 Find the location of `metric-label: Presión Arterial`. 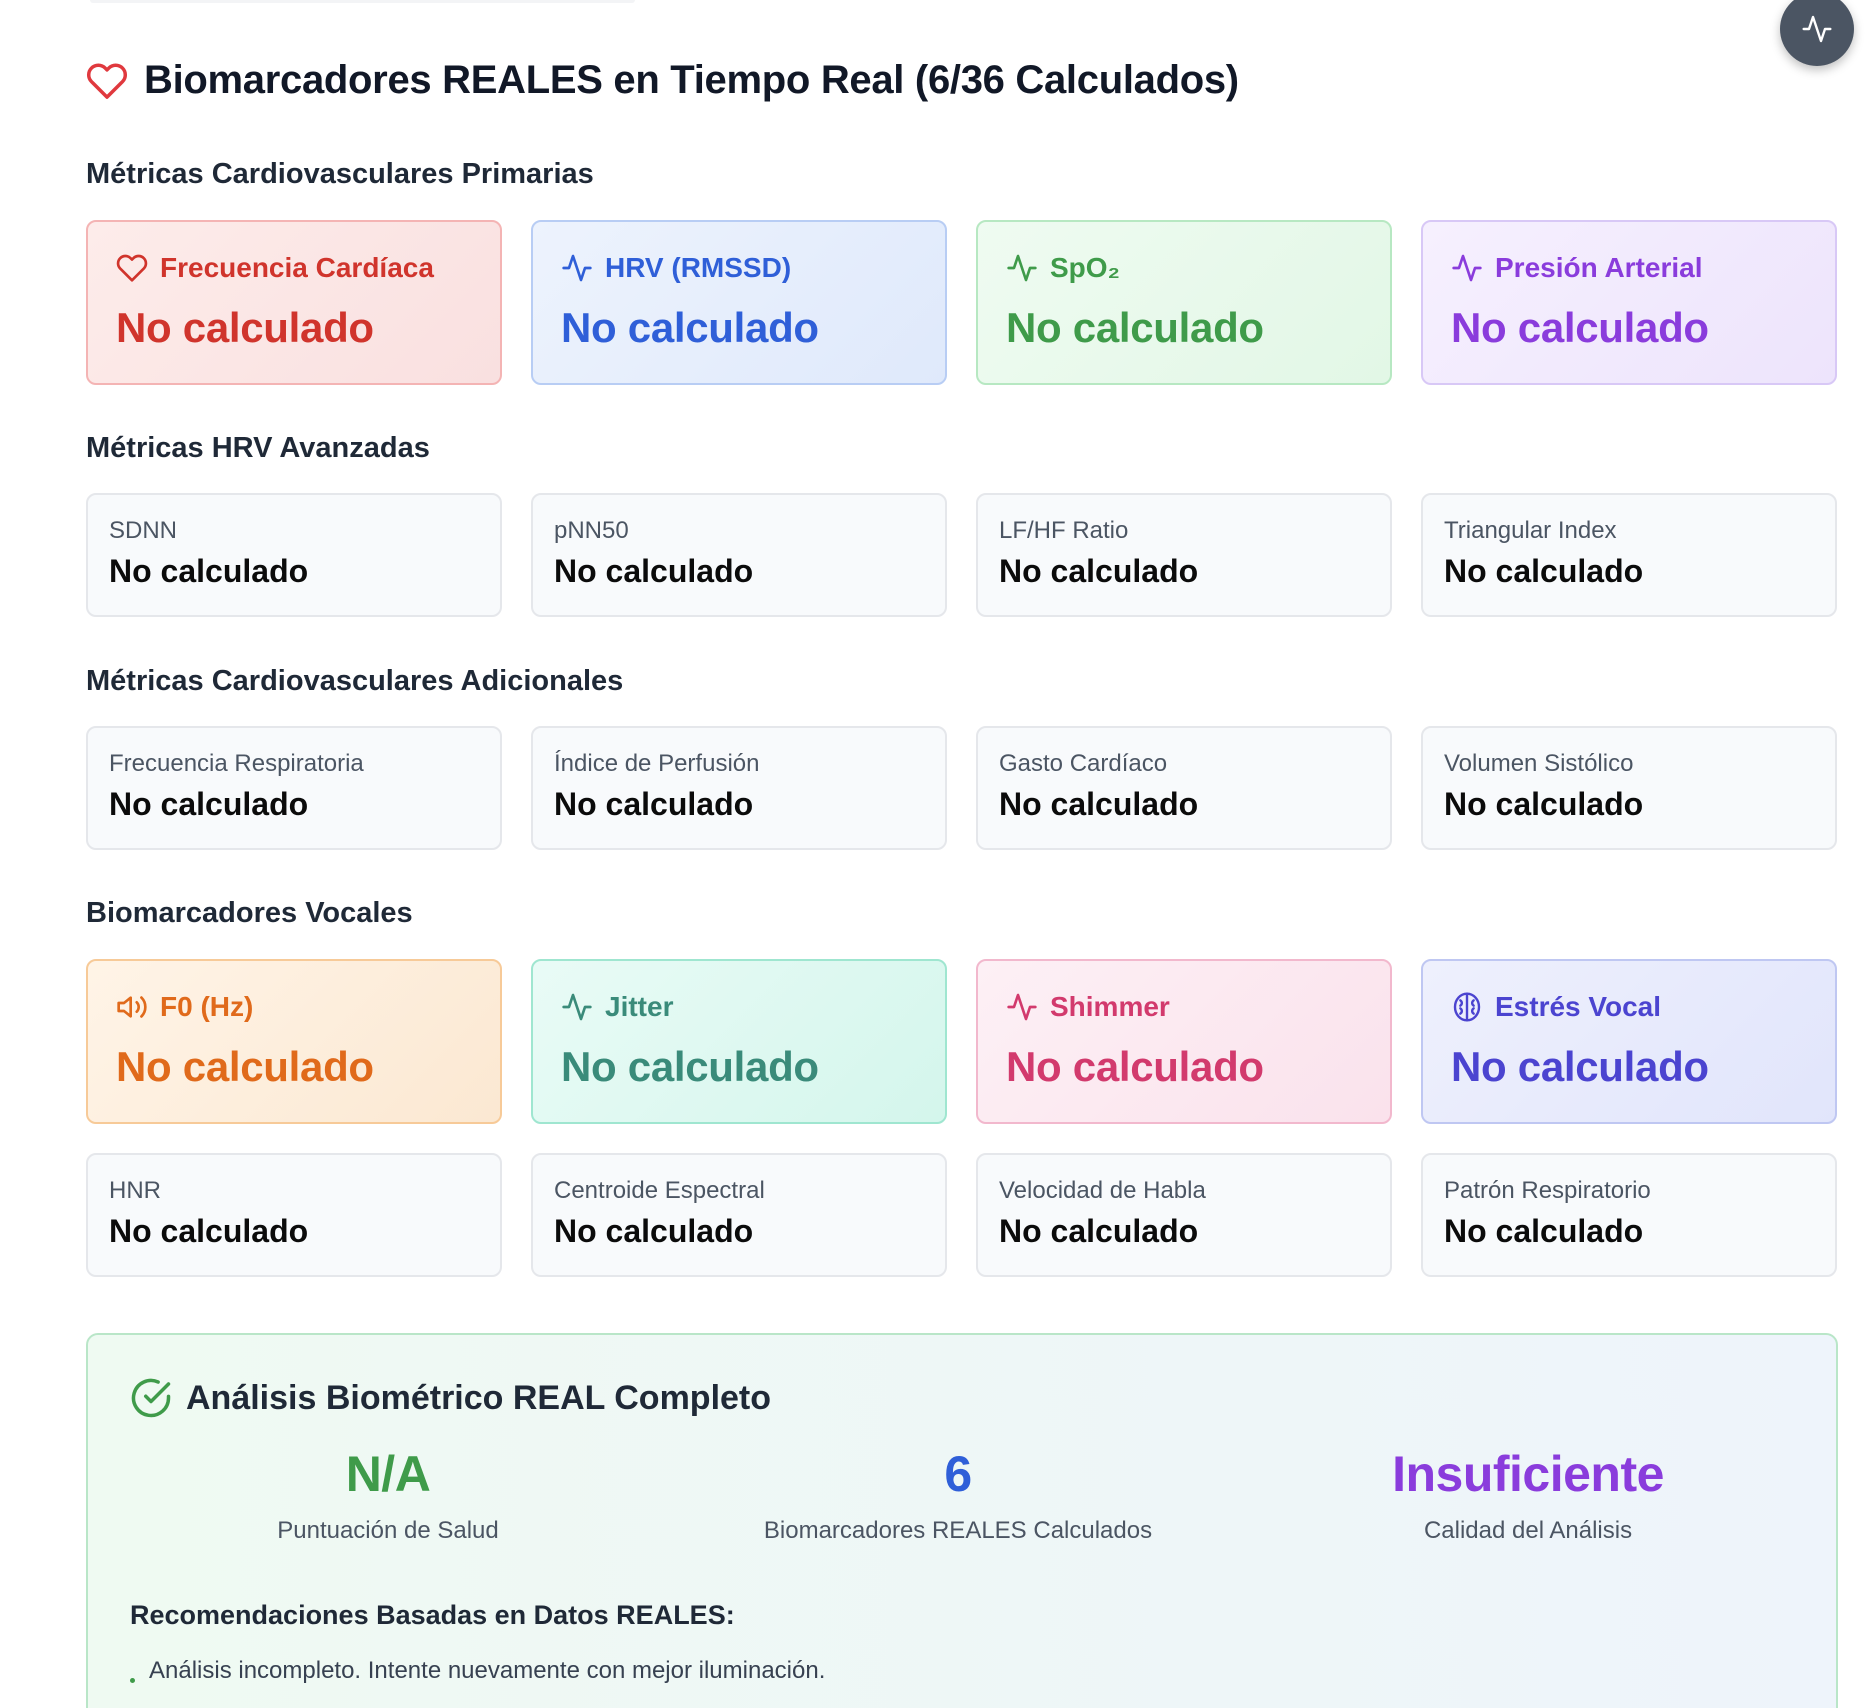

metric-label: Presión Arterial is located at coordinates (1599, 267).